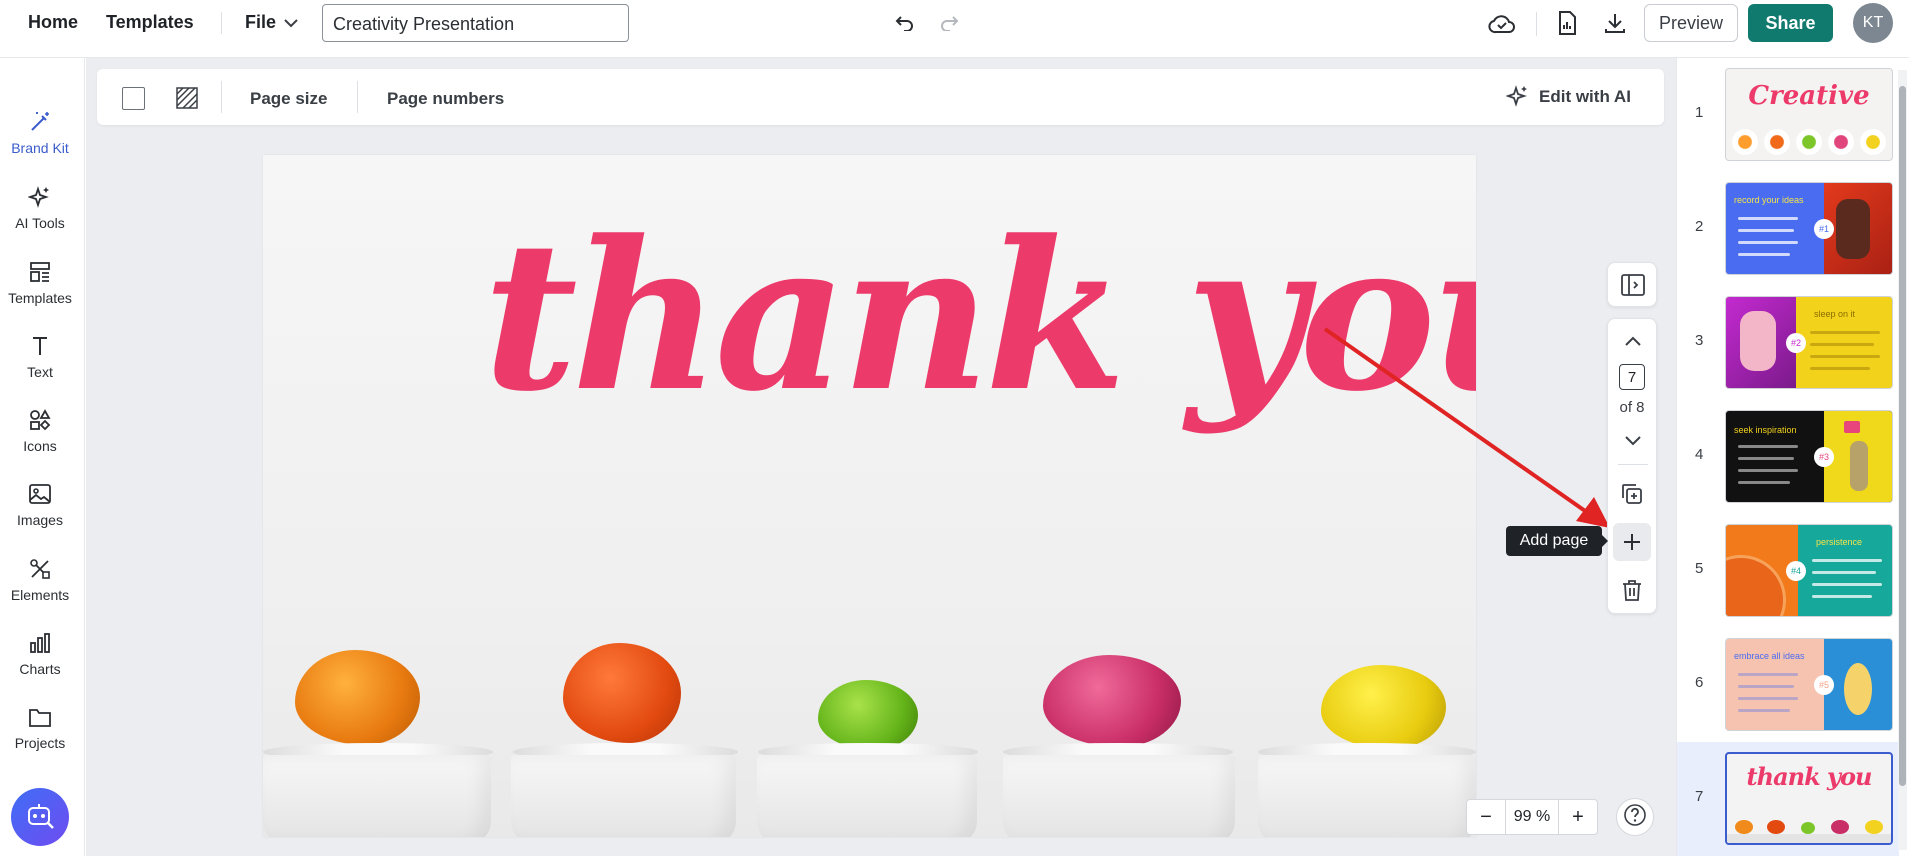 Image resolution: width=1909 pixels, height=856 pixels. I want to click on duplicate-page-icon, so click(1632, 496).